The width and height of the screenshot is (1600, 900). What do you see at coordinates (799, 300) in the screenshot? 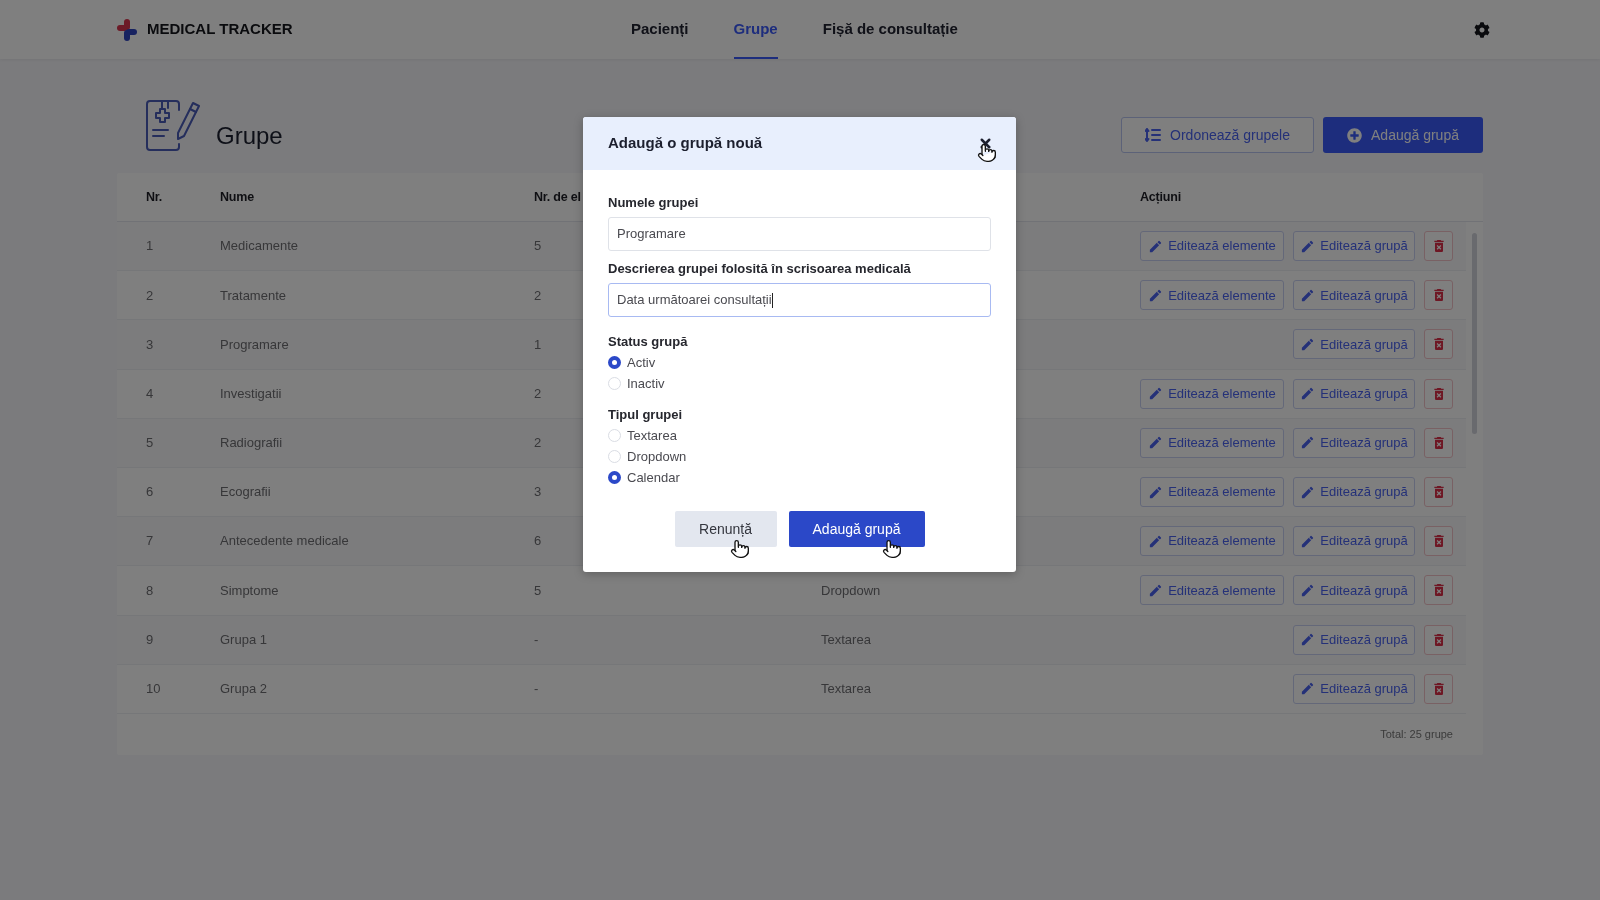
I see `input-field: Data următoarei consultații` at bounding box center [799, 300].